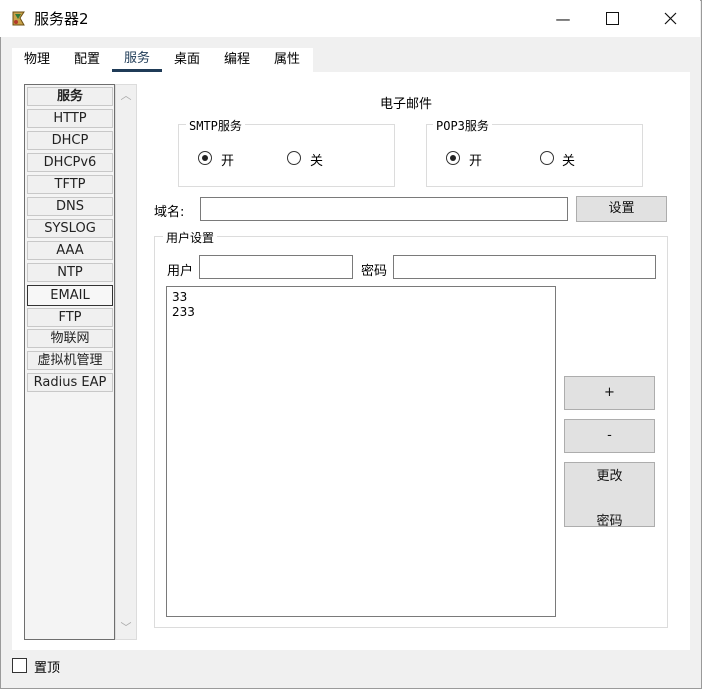 This screenshot has height=689, width=702. What do you see at coordinates (169, 212) in the screenshot?
I see `domain-label: 域名:` at bounding box center [169, 212].